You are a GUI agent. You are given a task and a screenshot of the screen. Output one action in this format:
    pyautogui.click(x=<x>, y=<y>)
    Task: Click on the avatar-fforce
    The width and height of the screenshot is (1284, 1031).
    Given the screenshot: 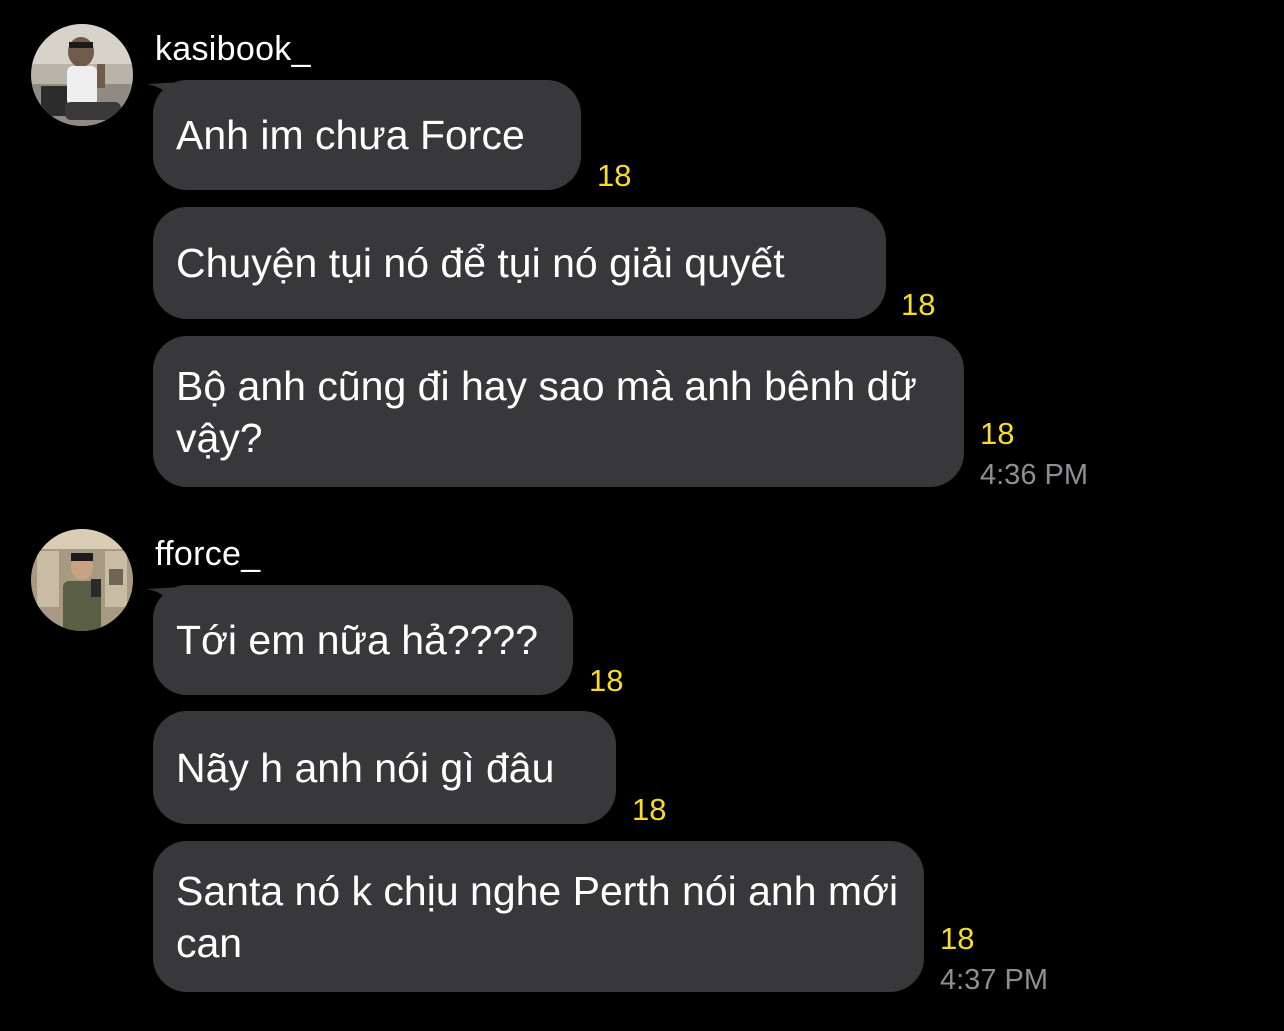 What is the action you would take?
    pyautogui.click(x=82, y=580)
    